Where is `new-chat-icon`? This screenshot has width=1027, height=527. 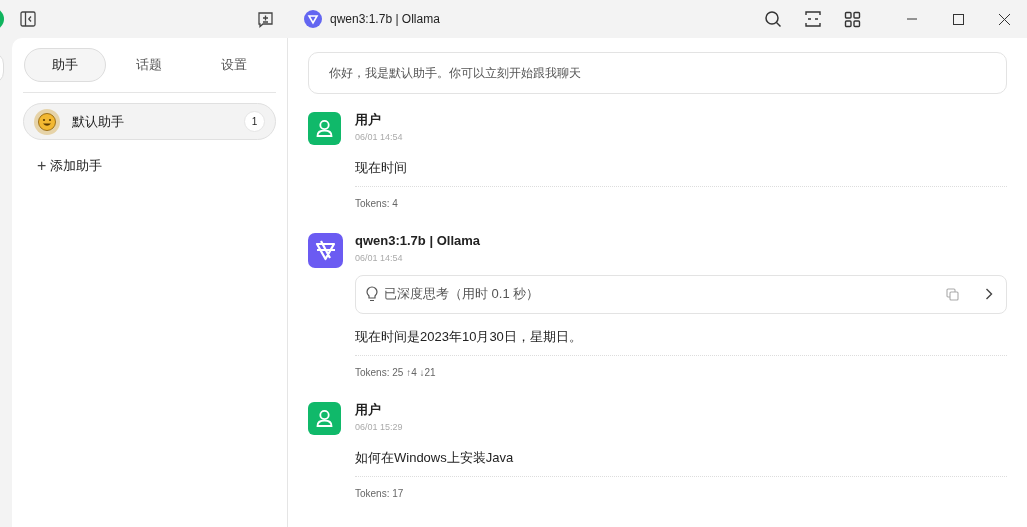 new-chat-icon is located at coordinates (265, 19).